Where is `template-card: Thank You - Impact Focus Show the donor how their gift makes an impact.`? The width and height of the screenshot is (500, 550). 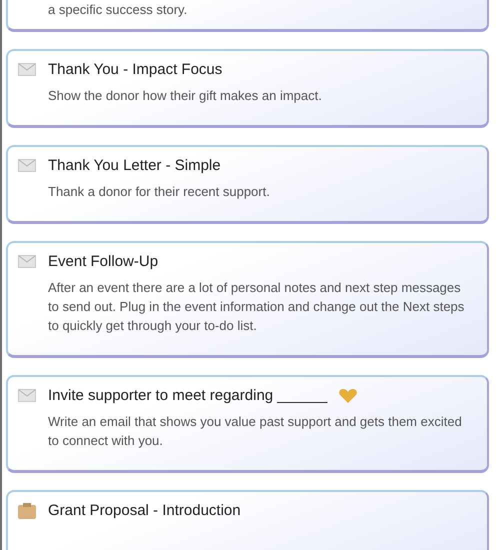 template-card: Thank You - Impact Focus Show the donor how their gift makes an impact. is located at coordinates (247, 88).